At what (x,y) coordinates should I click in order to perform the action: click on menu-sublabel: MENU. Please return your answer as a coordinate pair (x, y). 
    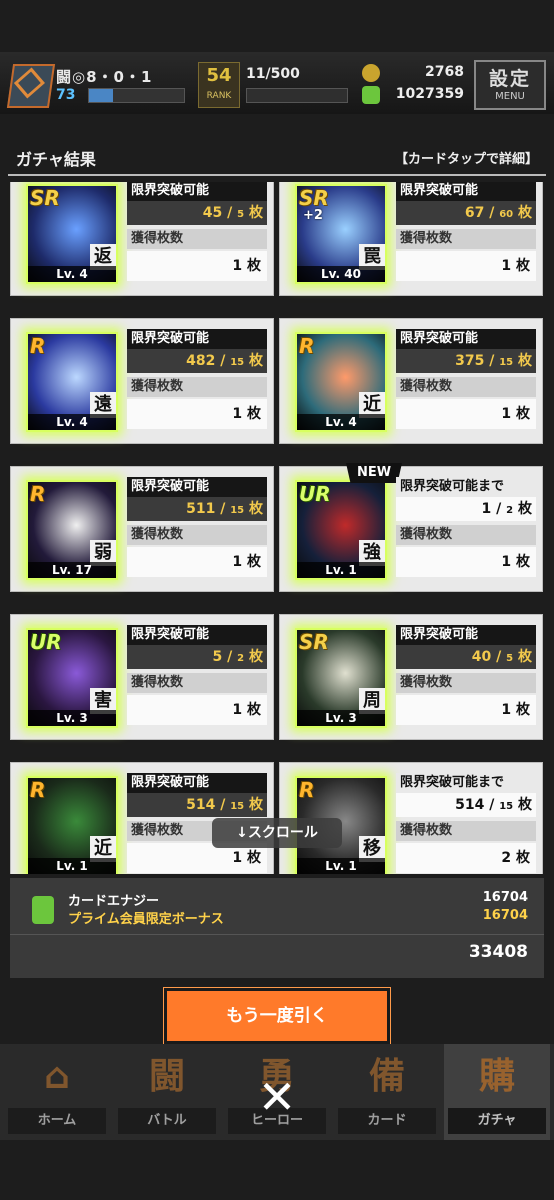
    Looking at the image, I should click on (510, 96).